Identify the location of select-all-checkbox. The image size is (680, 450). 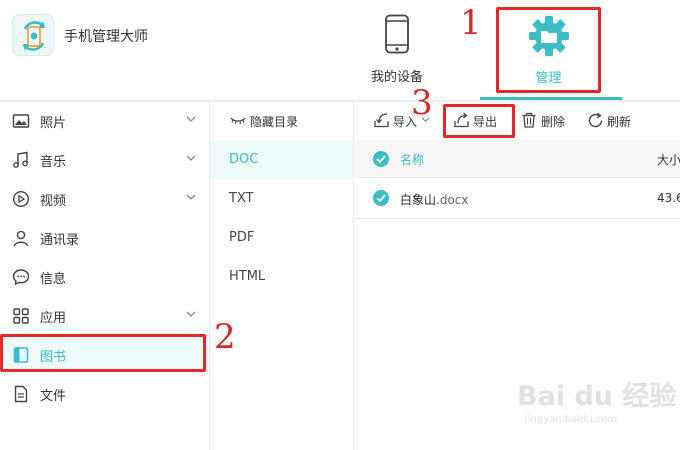
(381, 159).